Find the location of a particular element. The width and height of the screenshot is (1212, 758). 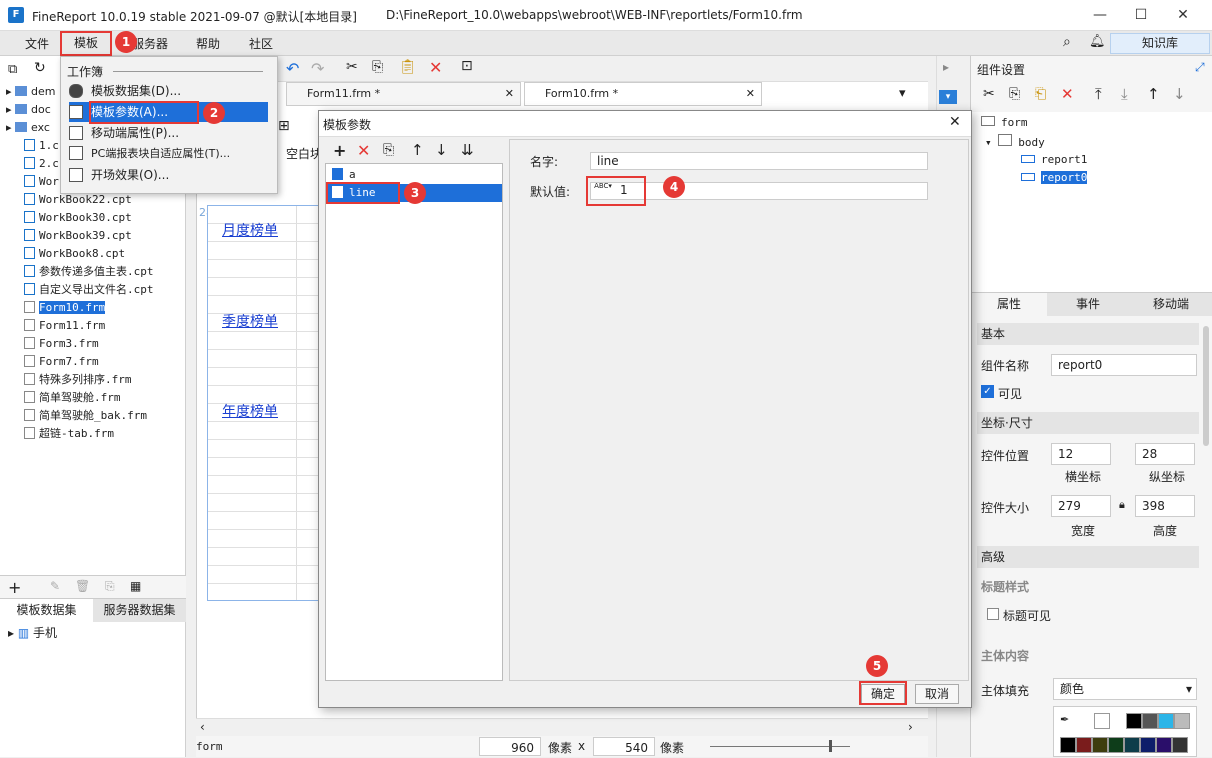

move-top-icon: ↑ is located at coordinates (417, 150).